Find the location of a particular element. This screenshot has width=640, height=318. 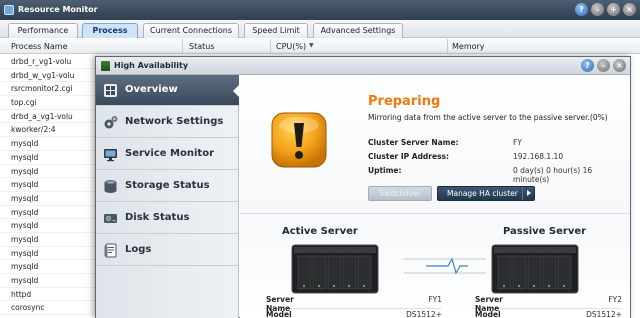

column-process-name: Process Name is located at coordinates (39, 46).